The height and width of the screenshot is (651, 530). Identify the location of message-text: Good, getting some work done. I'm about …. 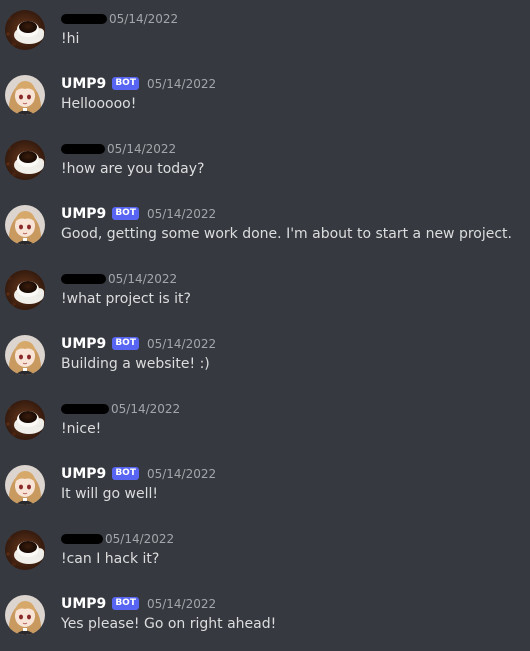
(287, 234).